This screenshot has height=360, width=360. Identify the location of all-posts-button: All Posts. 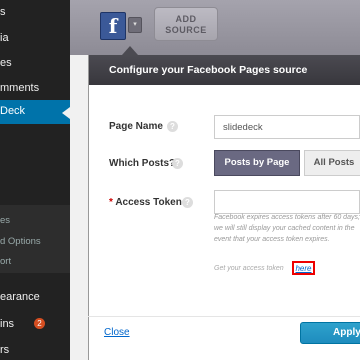
(332, 163).